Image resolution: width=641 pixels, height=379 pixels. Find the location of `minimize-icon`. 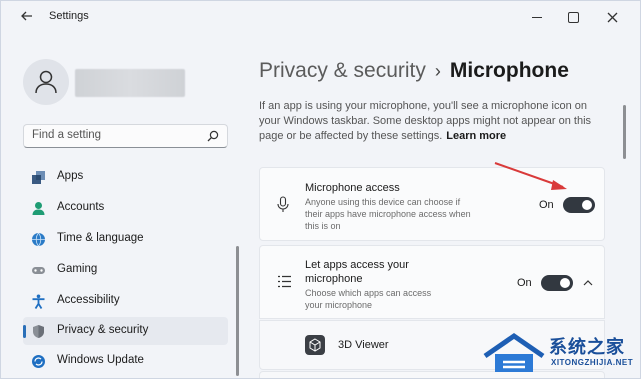

minimize-icon is located at coordinates (537, 17).